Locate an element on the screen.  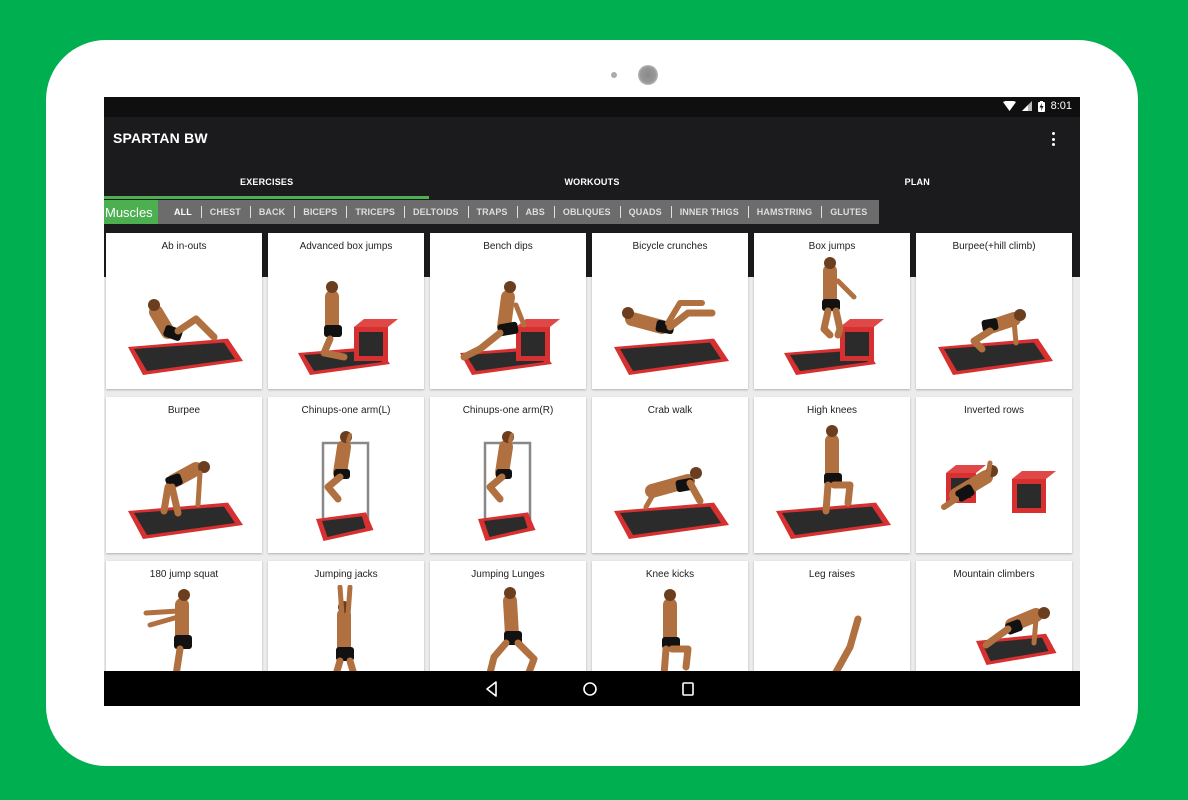
exercise-card: Inverted rows is located at coordinates (994, 475).